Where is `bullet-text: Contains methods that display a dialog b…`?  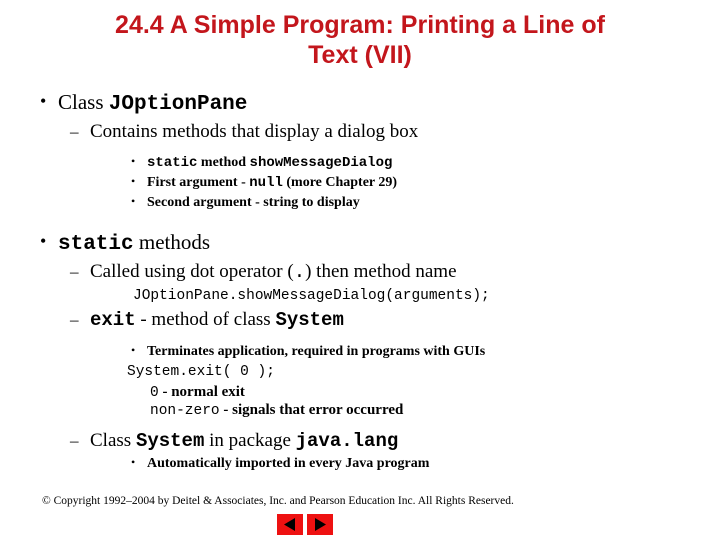
bullet-text: Contains methods that display a dialog b… is located at coordinates (254, 131).